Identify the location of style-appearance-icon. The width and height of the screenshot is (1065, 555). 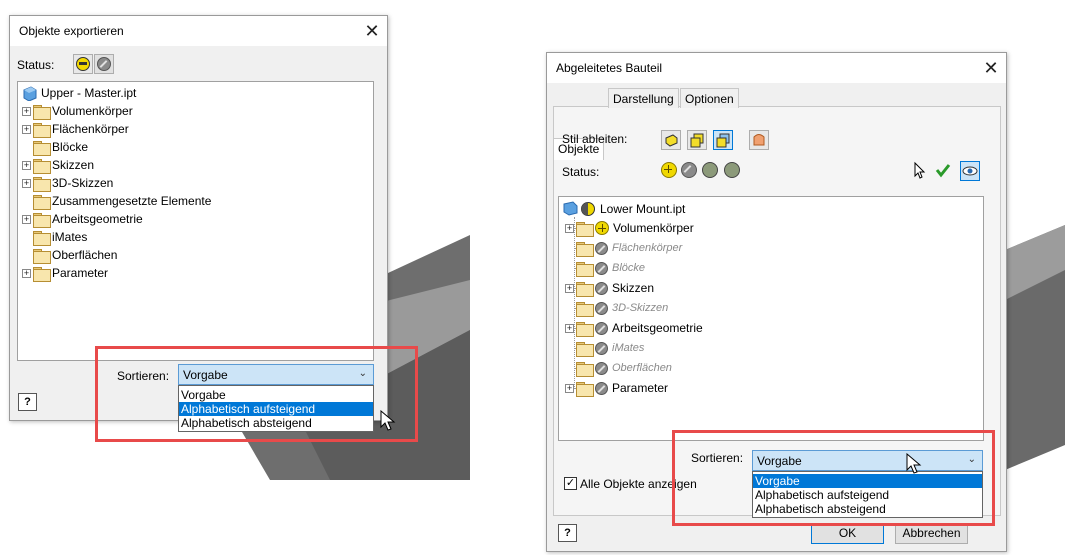
(759, 140).